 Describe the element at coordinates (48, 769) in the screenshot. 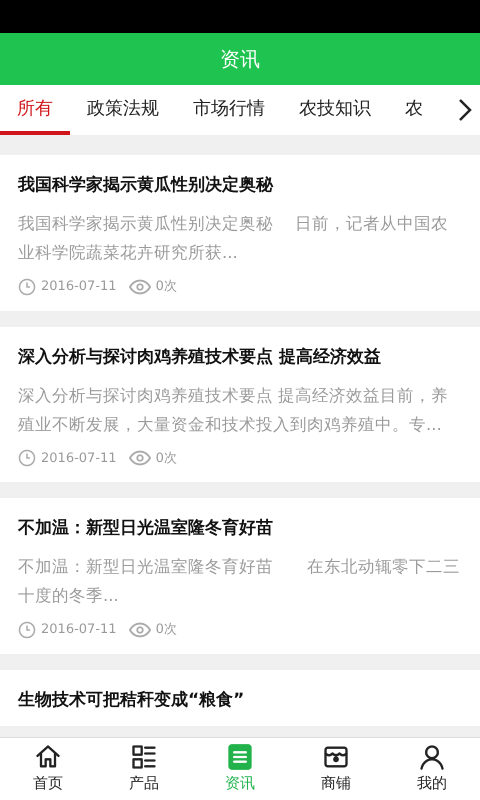

I see `nav-tab: 首页` at that location.